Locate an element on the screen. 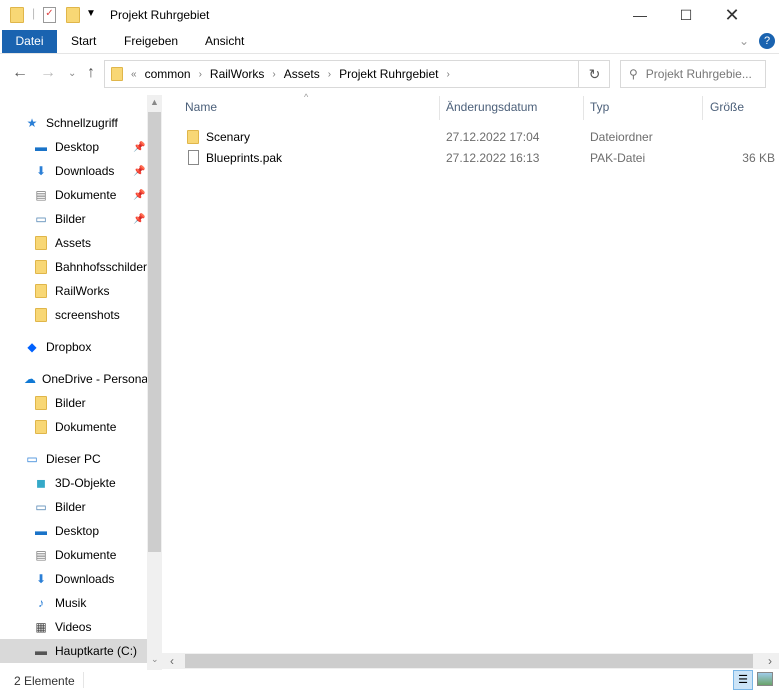 The height and width of the screenshot is (692, 779). breadcrumb-common: common is located at coordinates (168, 74).